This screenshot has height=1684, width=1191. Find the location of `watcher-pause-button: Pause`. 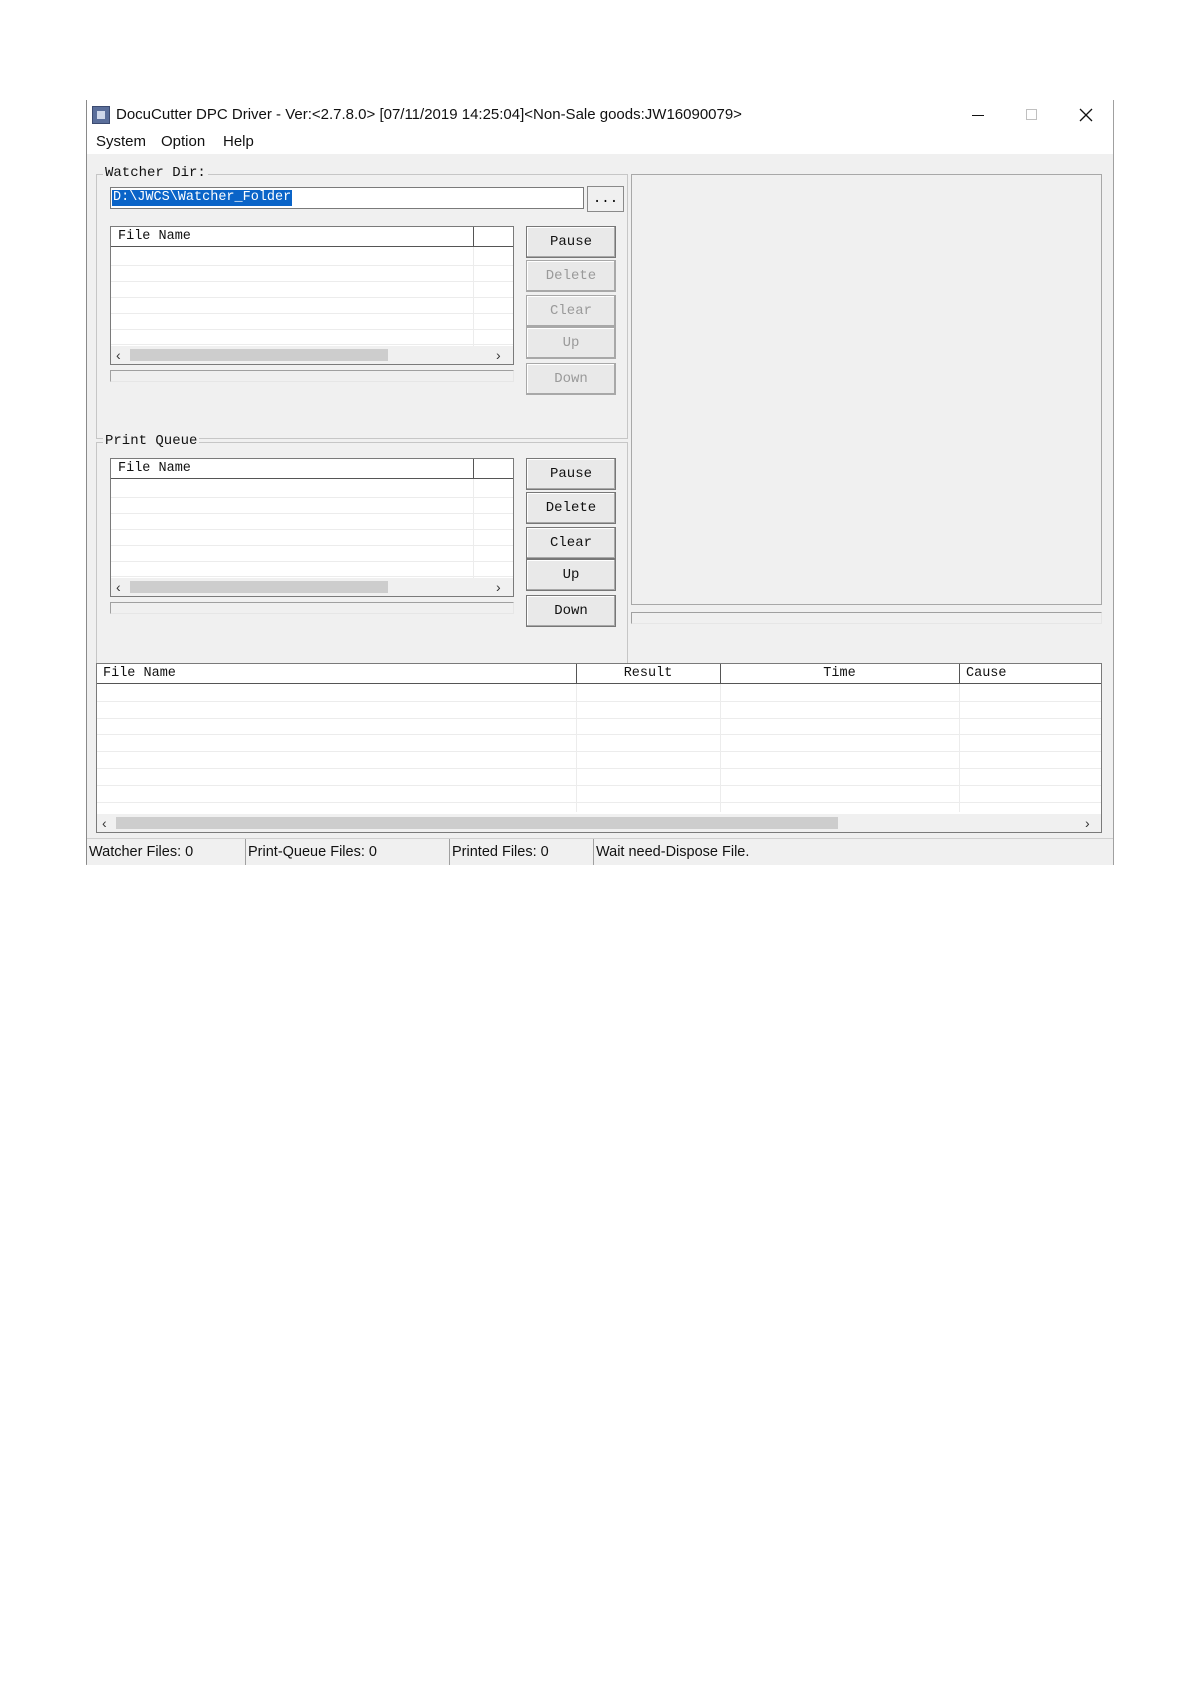

watcher-pause-button: Pause is located at coordinates (571, 242).